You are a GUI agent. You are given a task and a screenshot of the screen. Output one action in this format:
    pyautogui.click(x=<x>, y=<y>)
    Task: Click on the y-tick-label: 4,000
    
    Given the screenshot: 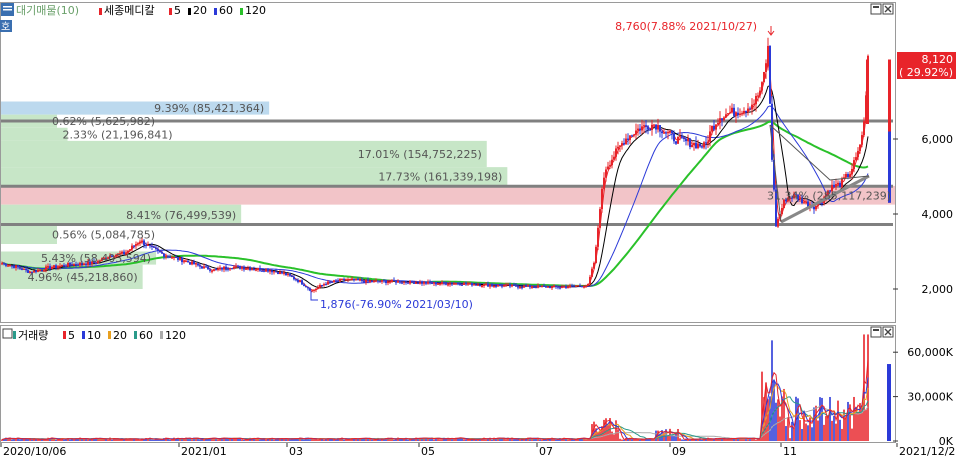 What is the action you would take?
    pyautogui.click(x=938, y=214)
    